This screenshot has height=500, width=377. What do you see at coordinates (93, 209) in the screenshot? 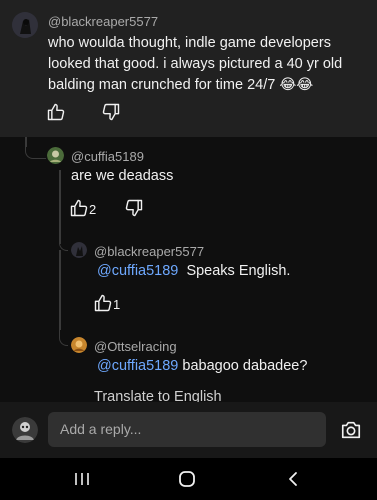
I see `like-count: 2` at bounding box center [93, 209].